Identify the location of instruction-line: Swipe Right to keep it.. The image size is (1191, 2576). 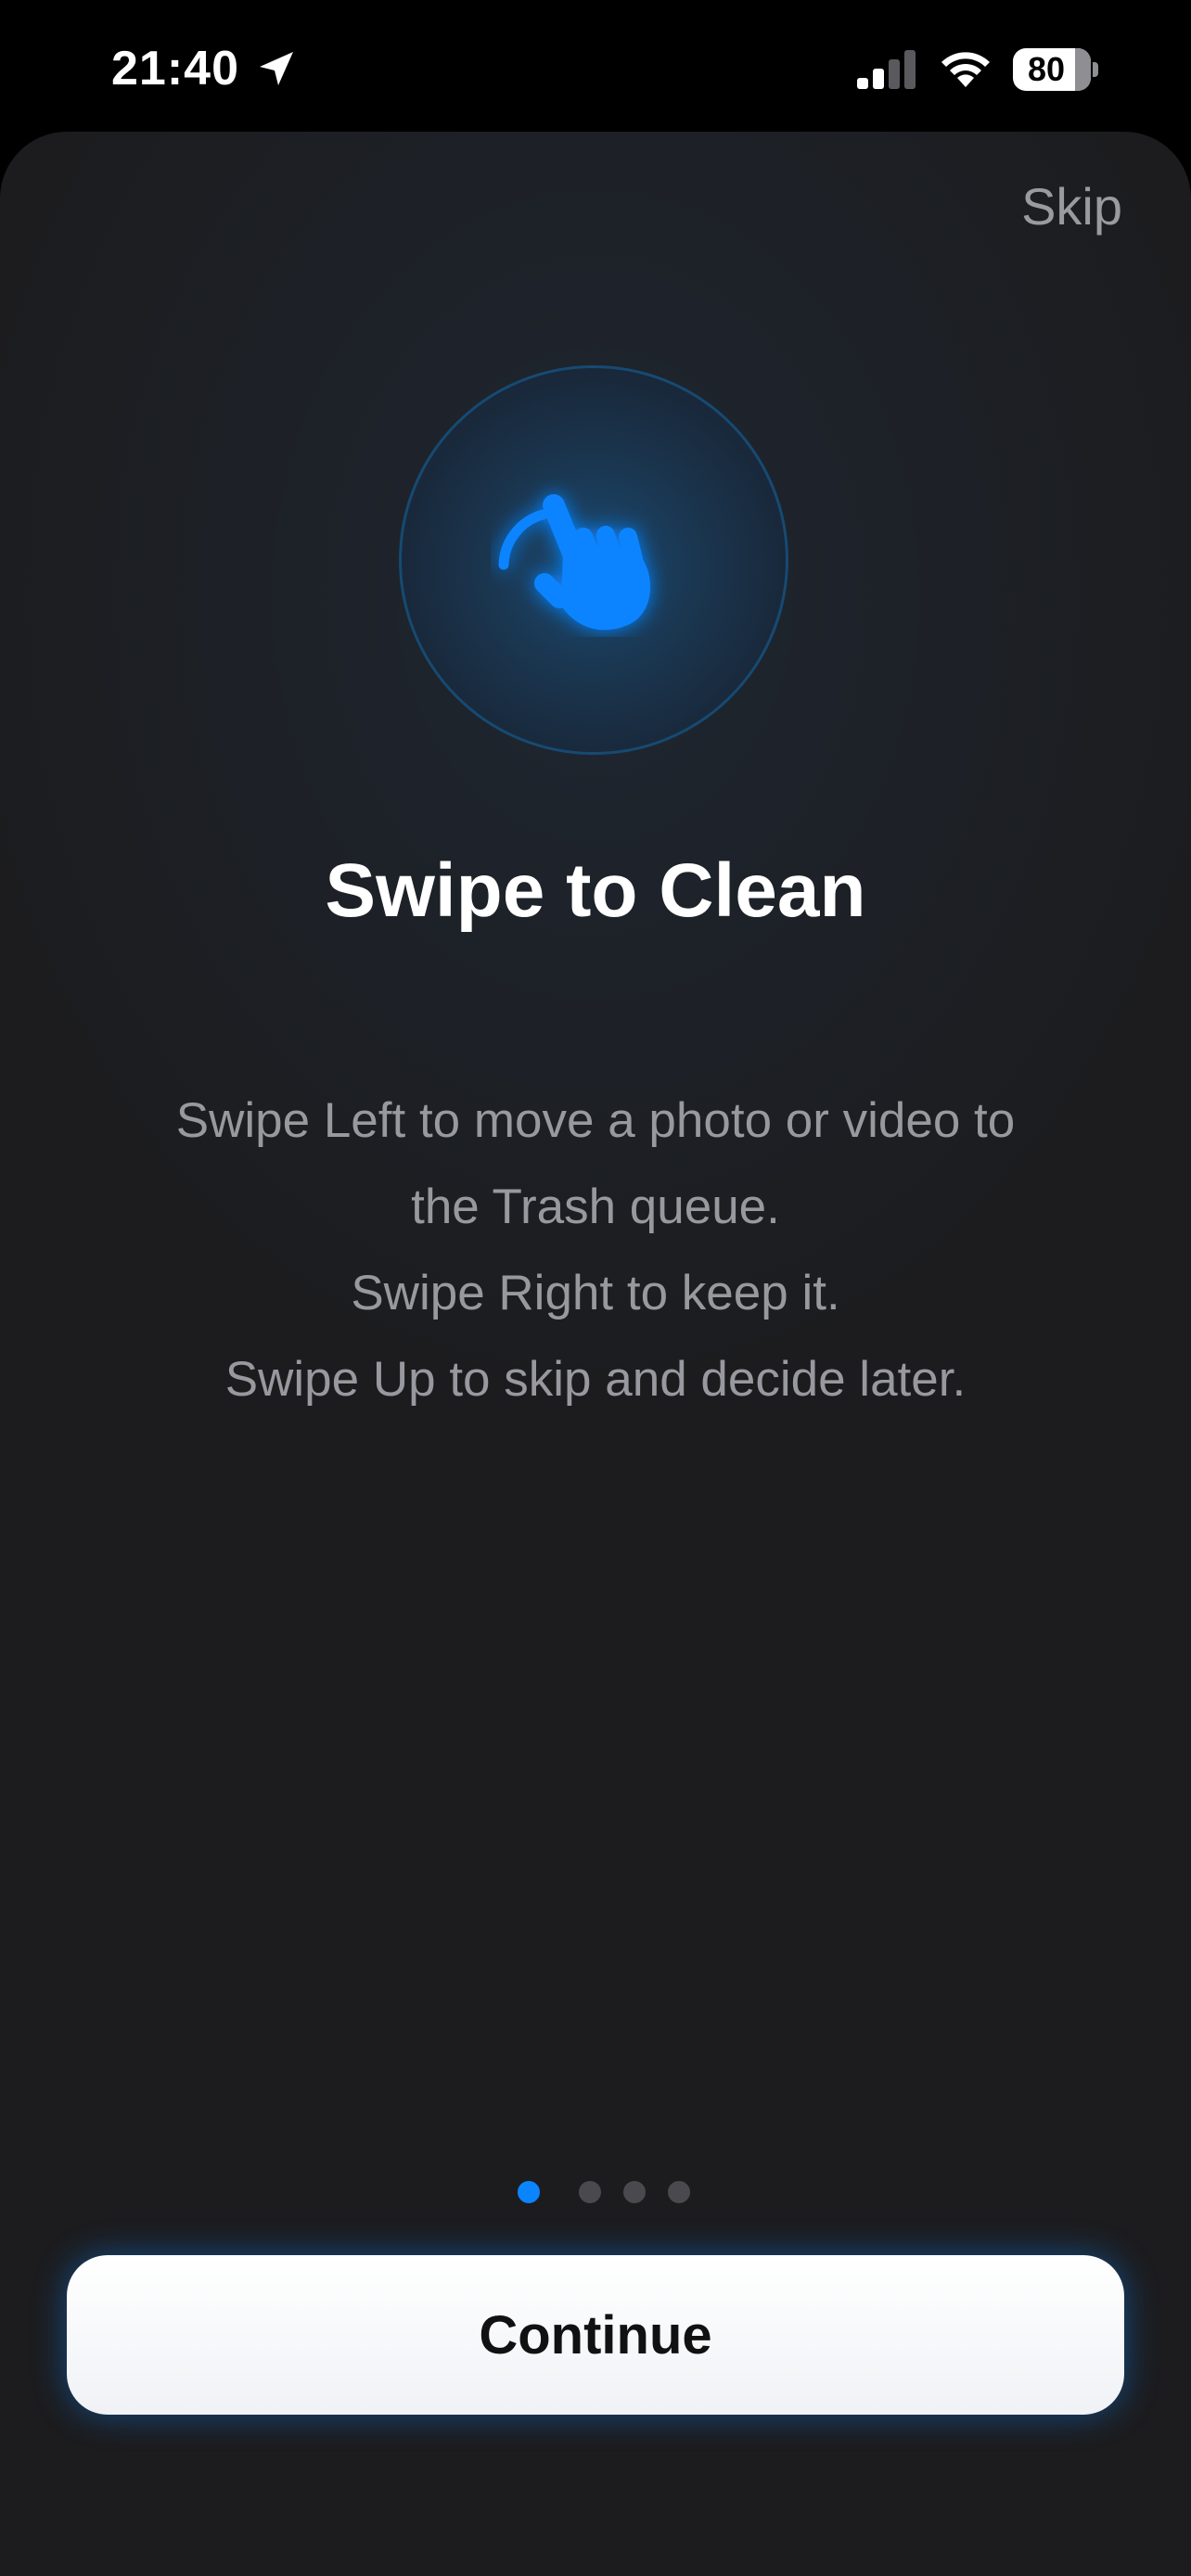
(595, 1293).